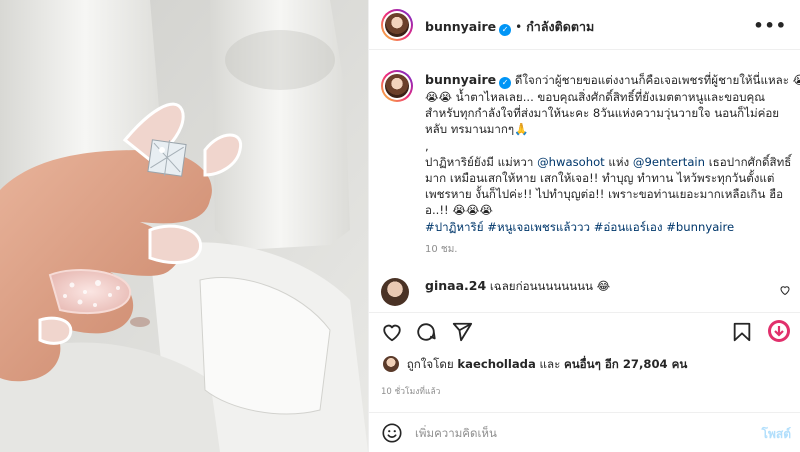 The height and width of the screenshot is (452, 800). Describe the element at coordinates (397, 86) in the screenshot. I see `caption-avatar` at that location.